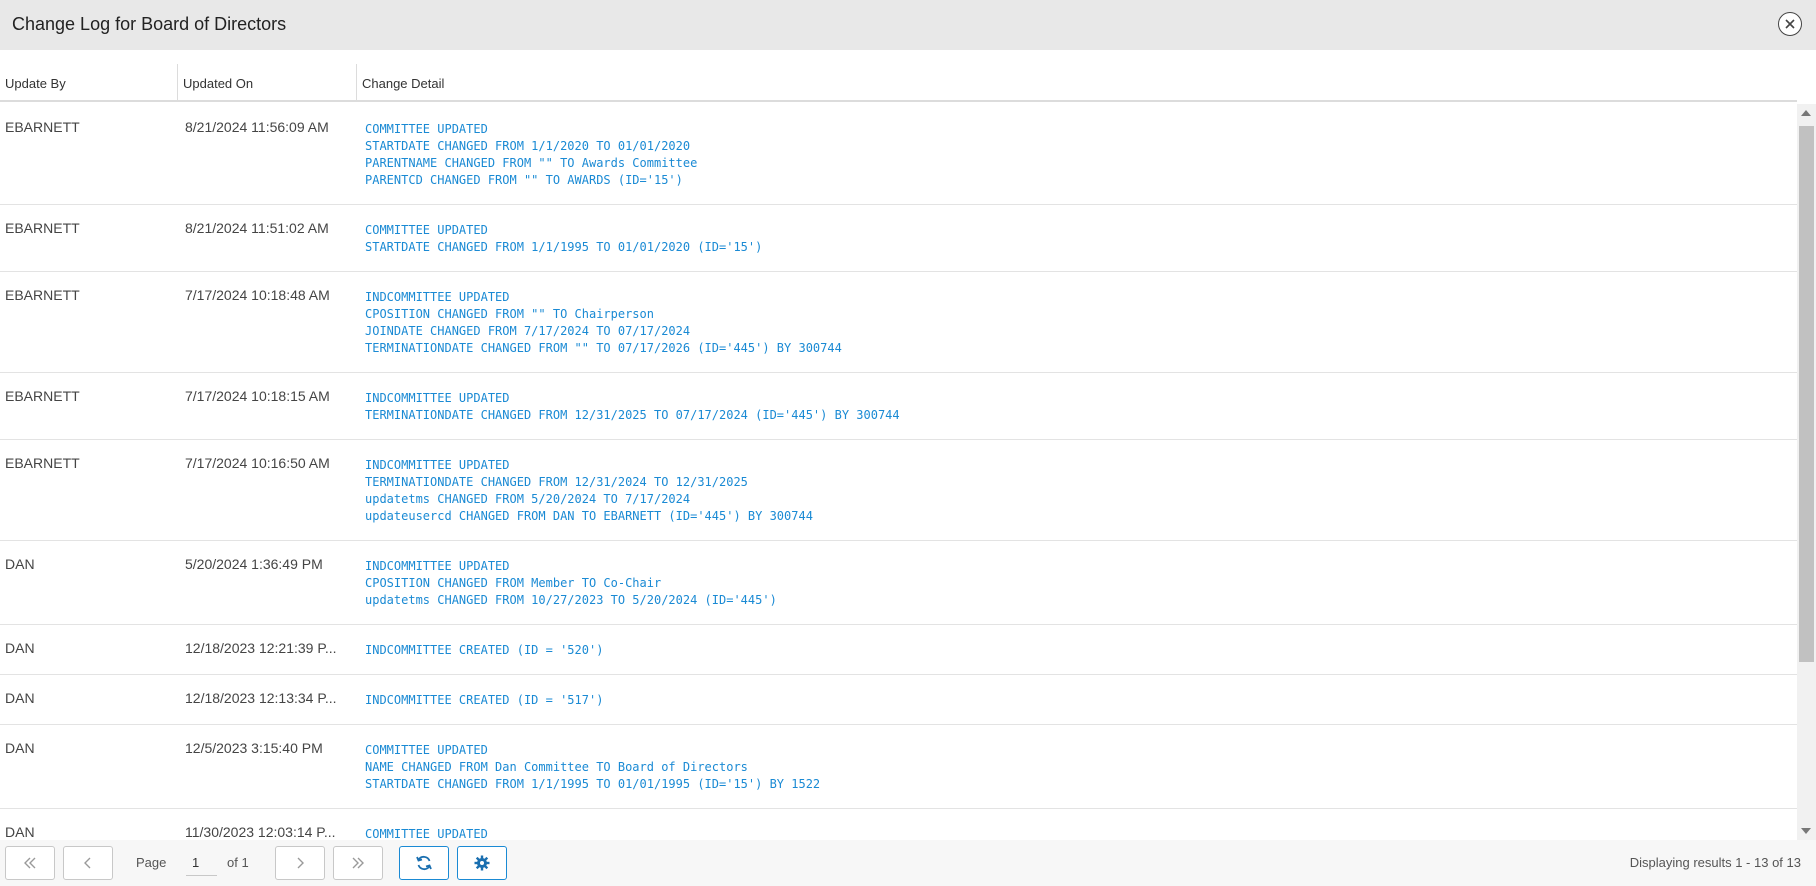  What do you see at coordinates (149, 24) in the screenshot?
I see `dialog-title: Change Log for Board of Directors` at bounding box center [149, 24].